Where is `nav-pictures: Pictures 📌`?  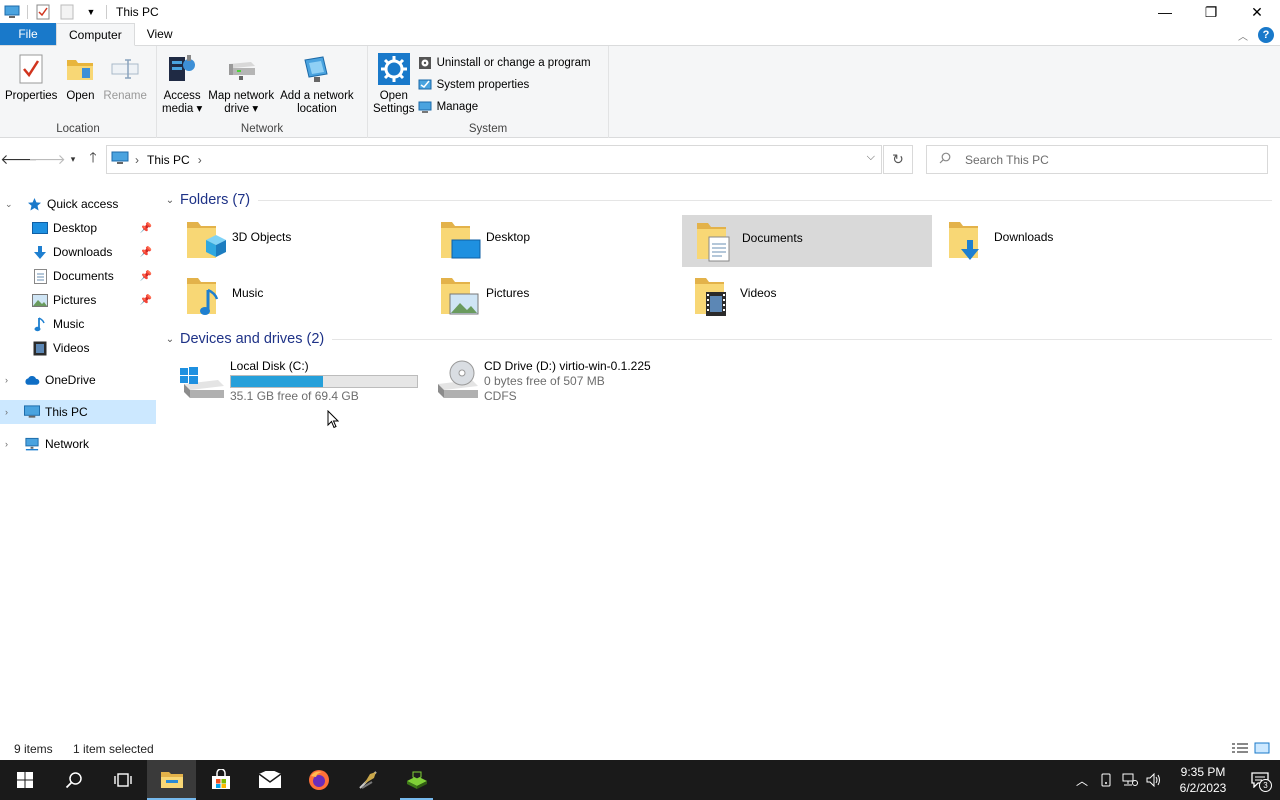 nav-pictures: Pictures 📌 is located at coordinates (78, 300).